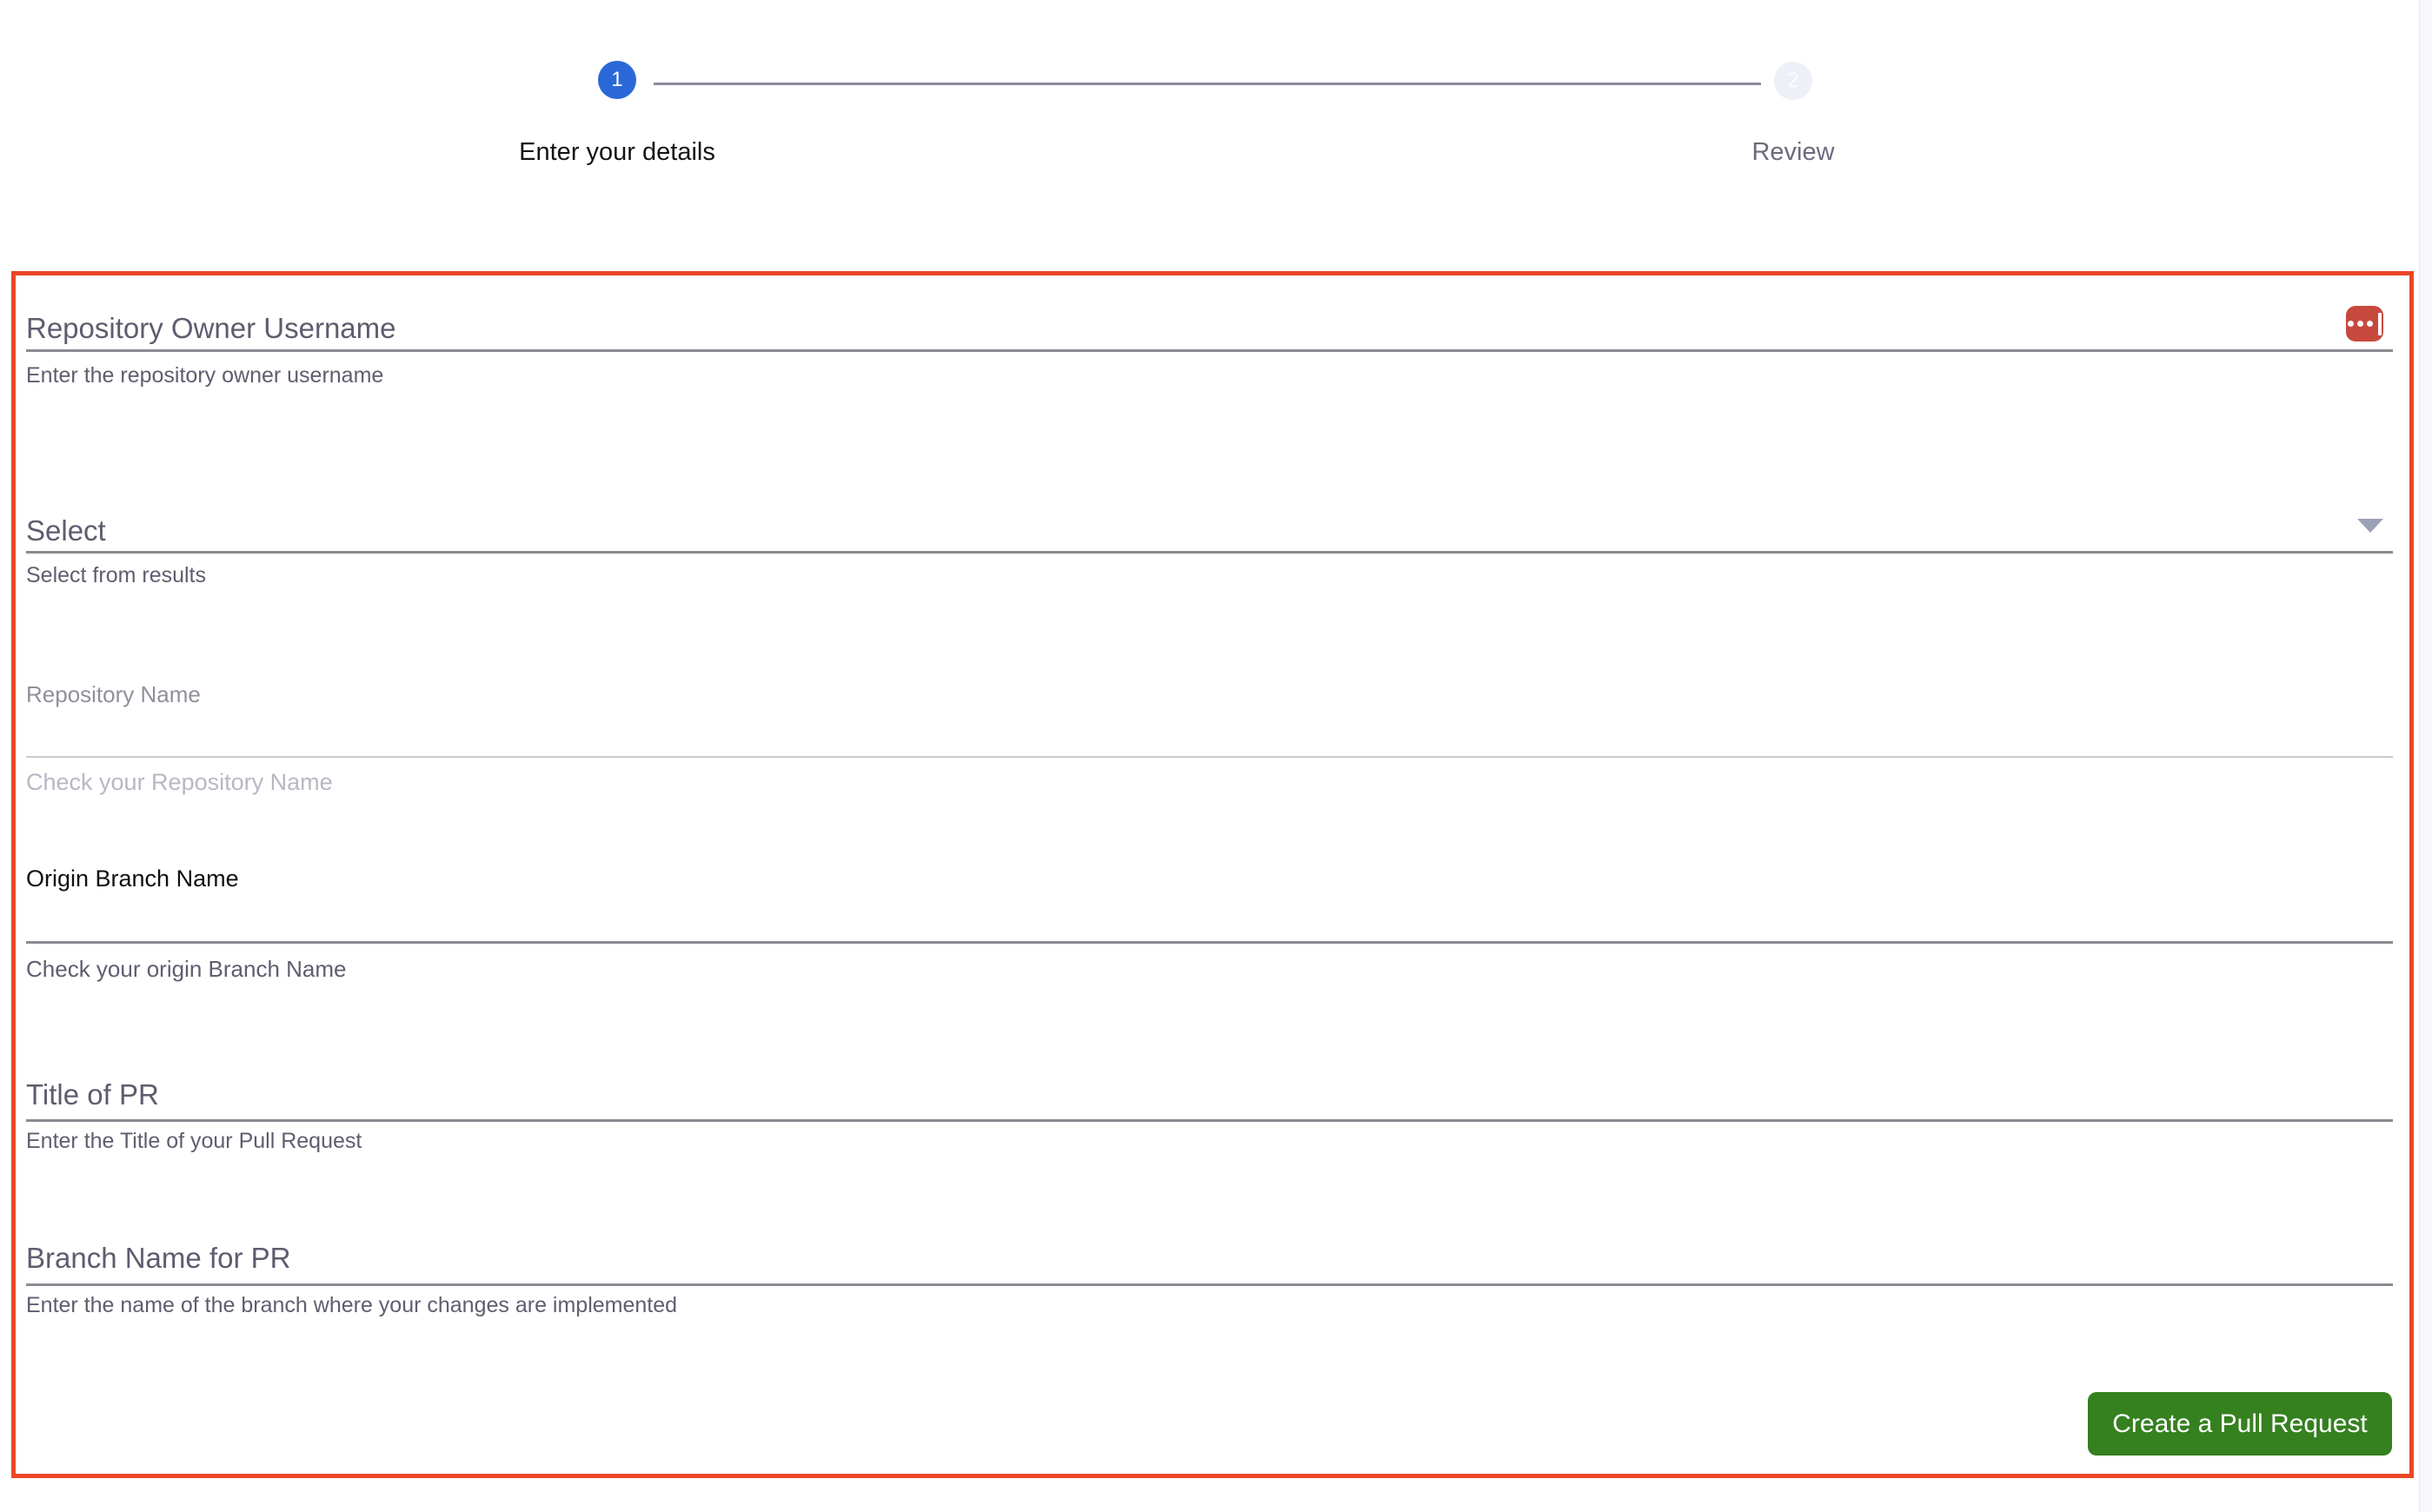  I want to click on repository-owner-username-input, so click(1173, 328).